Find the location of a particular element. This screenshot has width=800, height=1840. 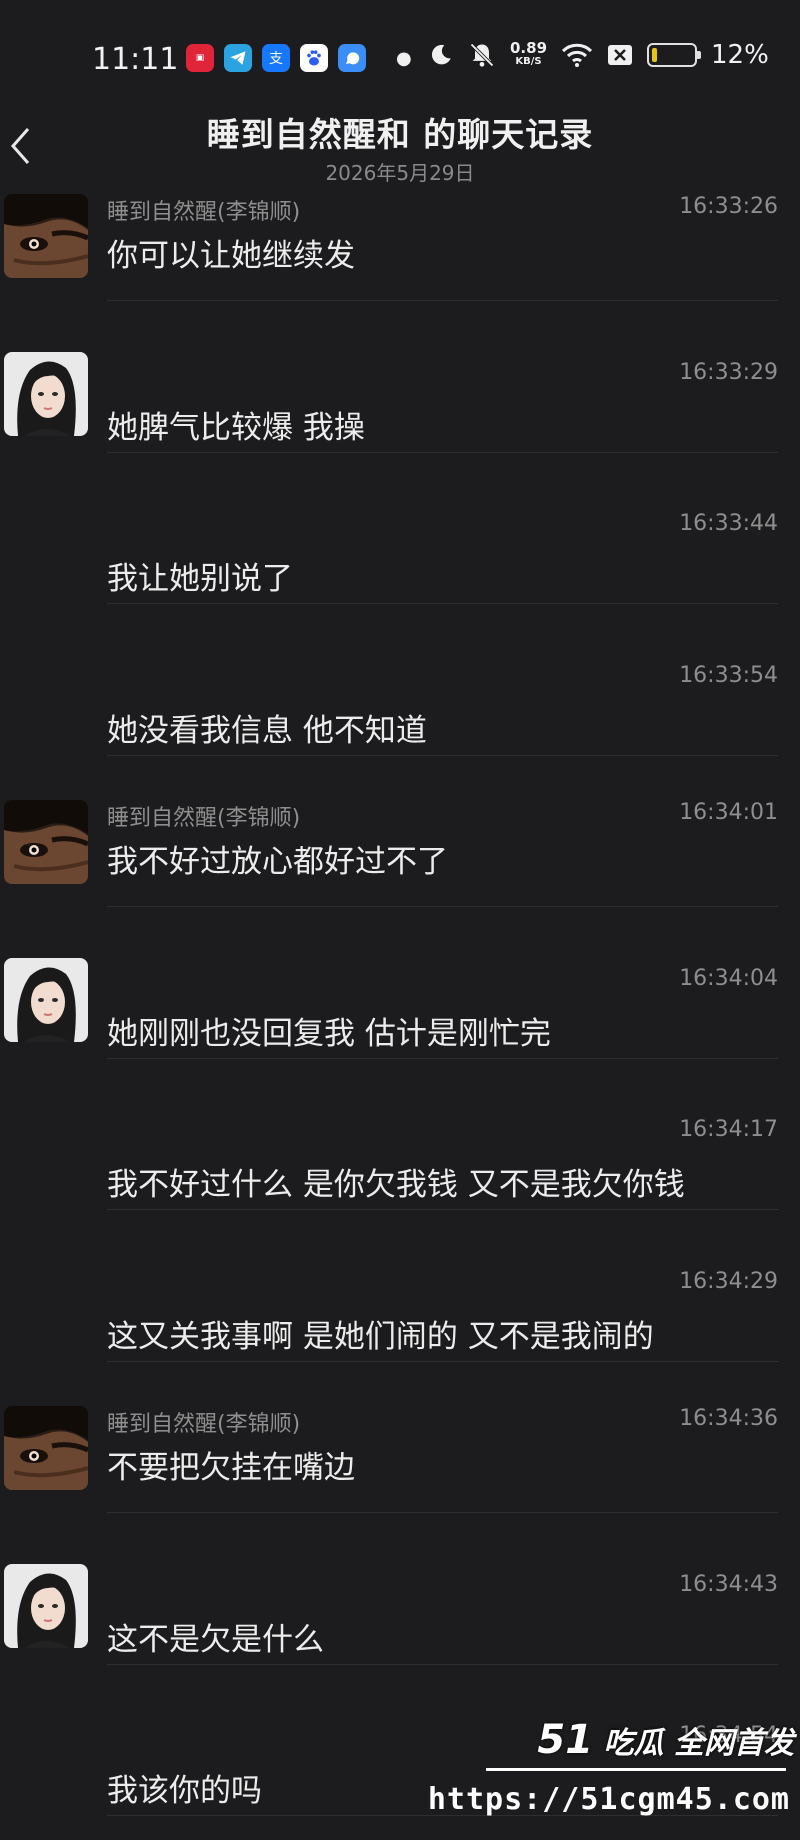

messenger-icon is located at coordinates (352, 58).